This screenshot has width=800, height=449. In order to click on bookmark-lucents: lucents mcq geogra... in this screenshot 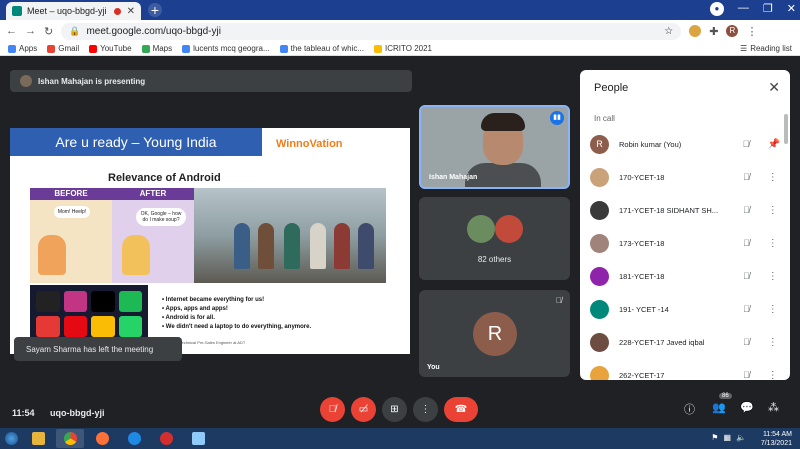, I will do `click(226, 48)`.